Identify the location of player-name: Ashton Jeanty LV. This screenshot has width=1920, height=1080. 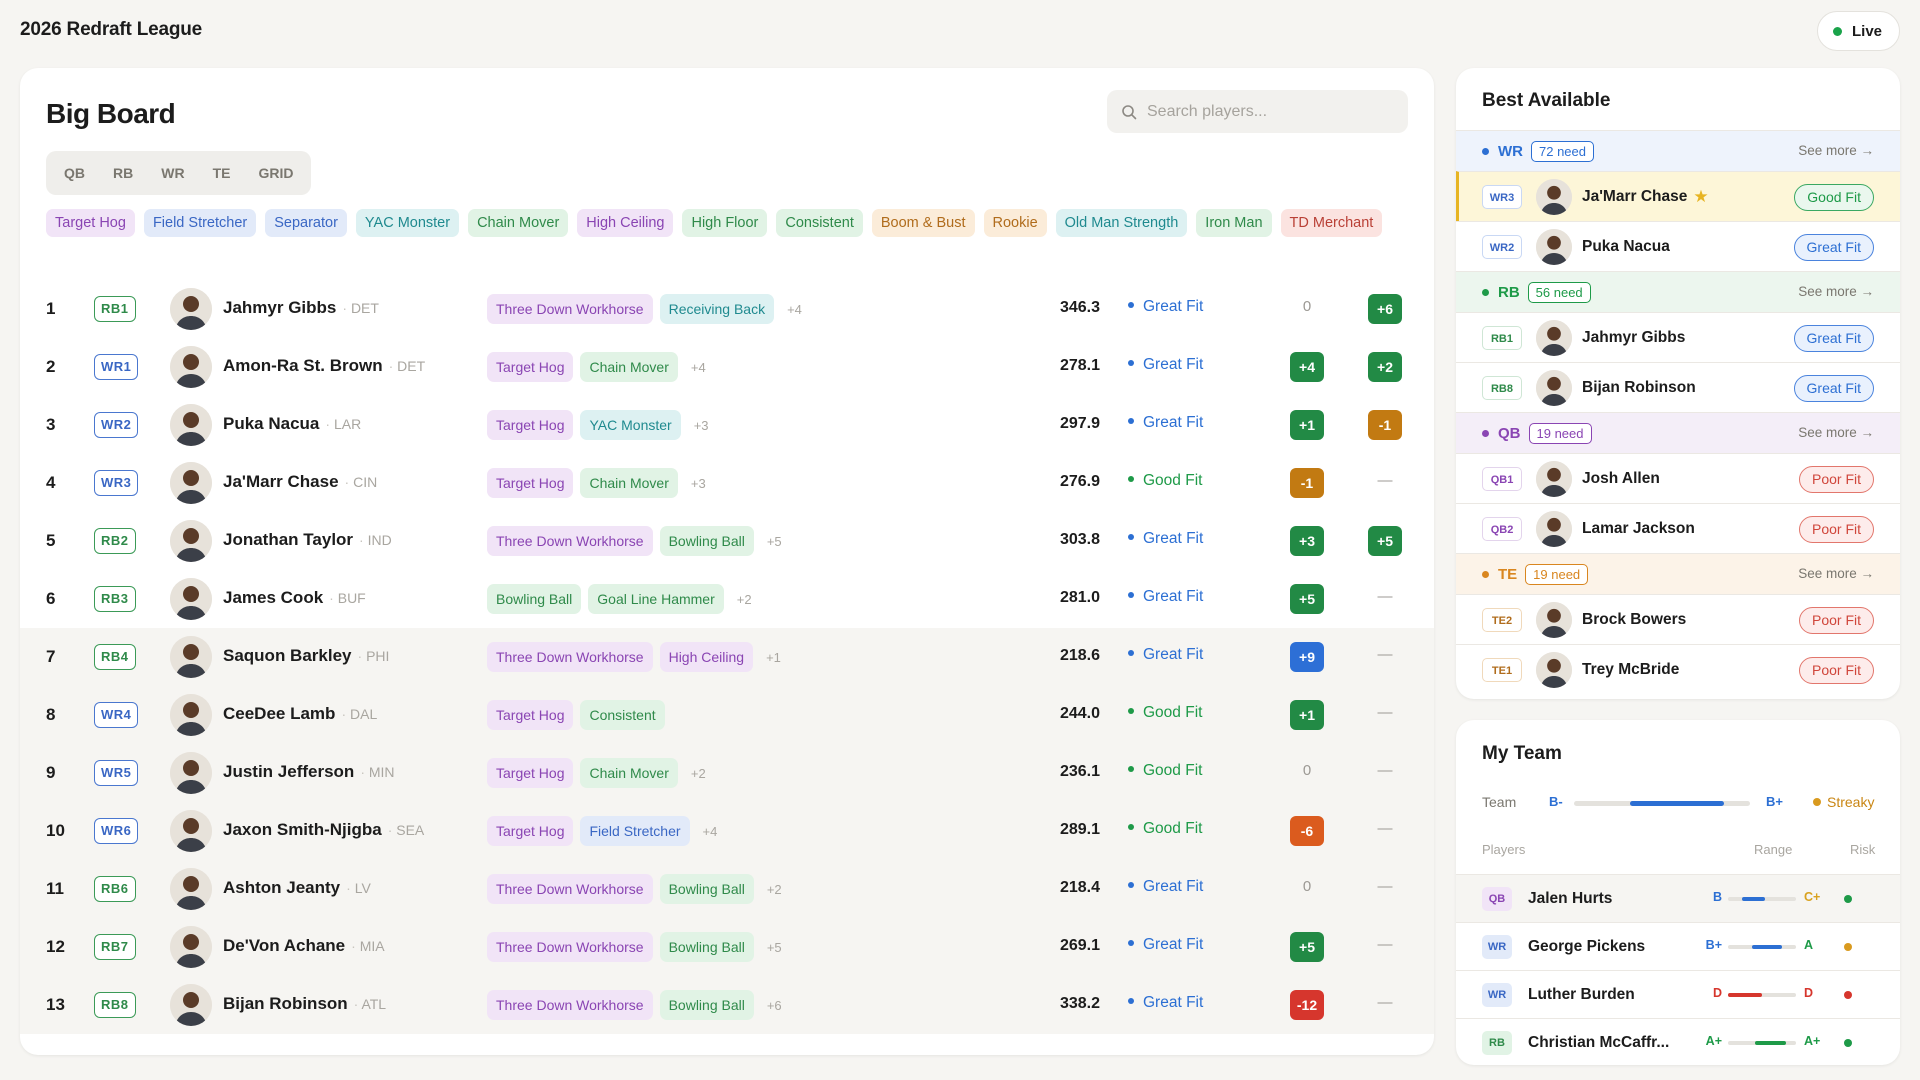
(297, 888).